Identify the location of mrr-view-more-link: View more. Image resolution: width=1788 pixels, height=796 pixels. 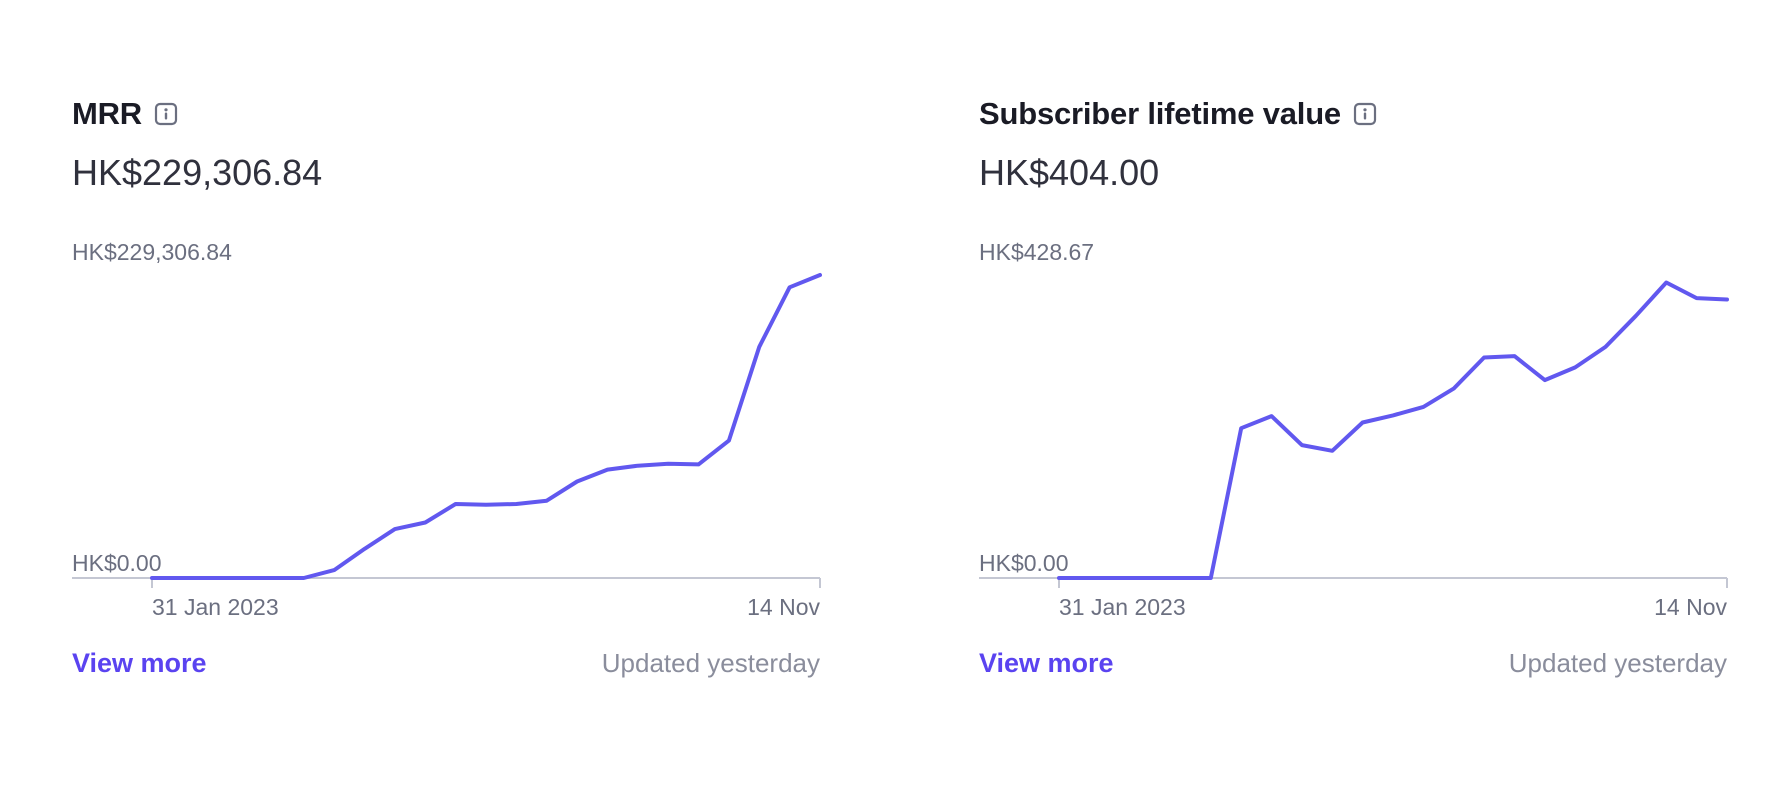
(139, 663).